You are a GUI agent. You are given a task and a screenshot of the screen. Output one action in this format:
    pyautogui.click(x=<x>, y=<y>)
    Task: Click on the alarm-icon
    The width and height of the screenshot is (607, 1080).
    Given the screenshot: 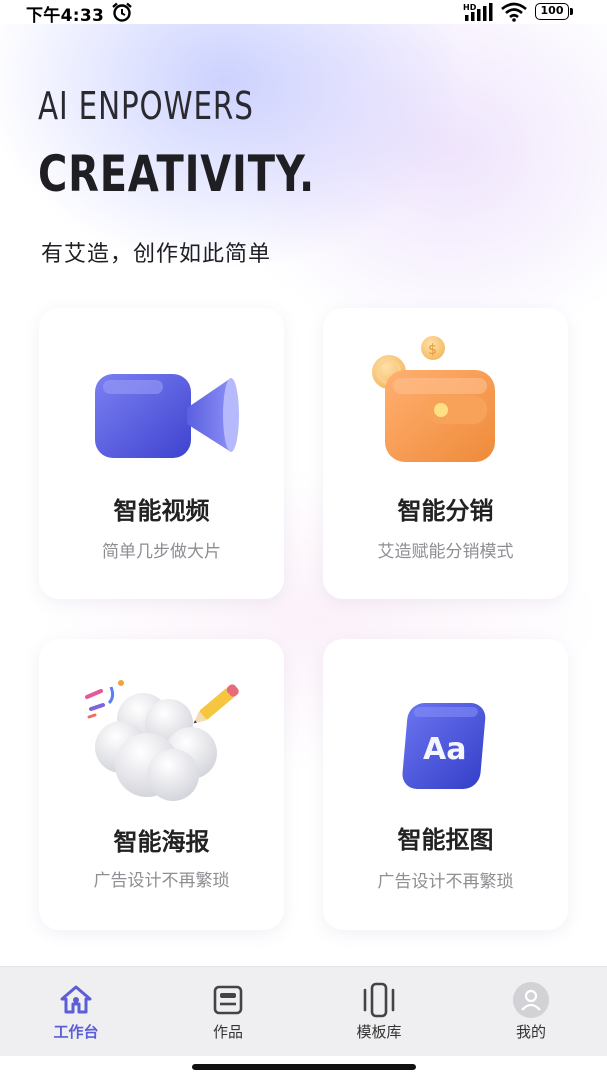 What is the action you would take?
    pyautogui.click(x=122, y=12)
    